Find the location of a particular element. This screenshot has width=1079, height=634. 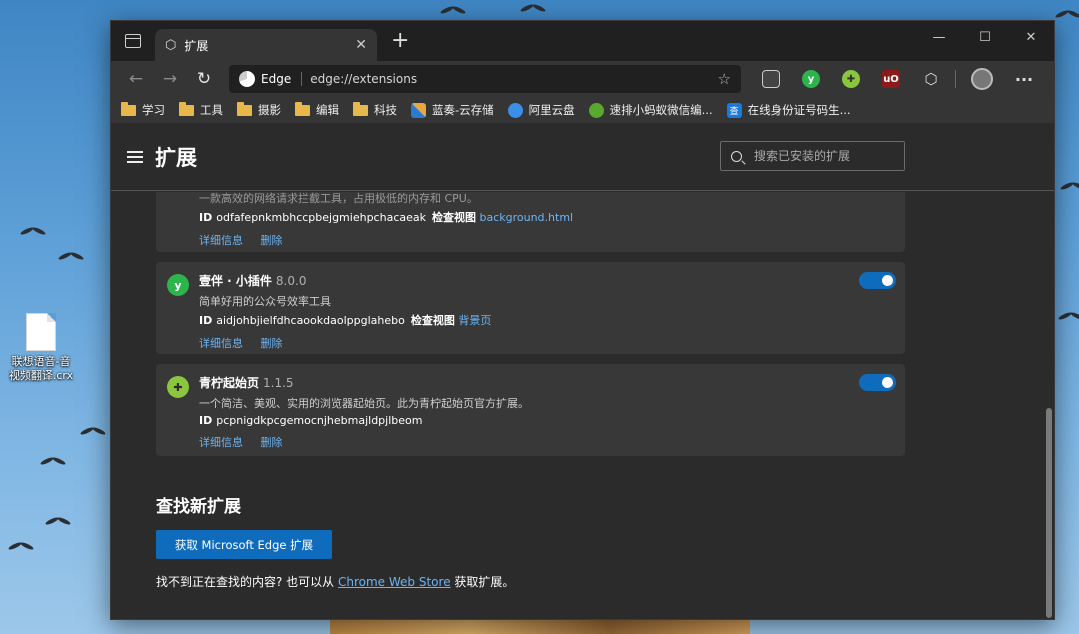

inspect-views-label: 检查视图 is located at coordinates (432, 320).